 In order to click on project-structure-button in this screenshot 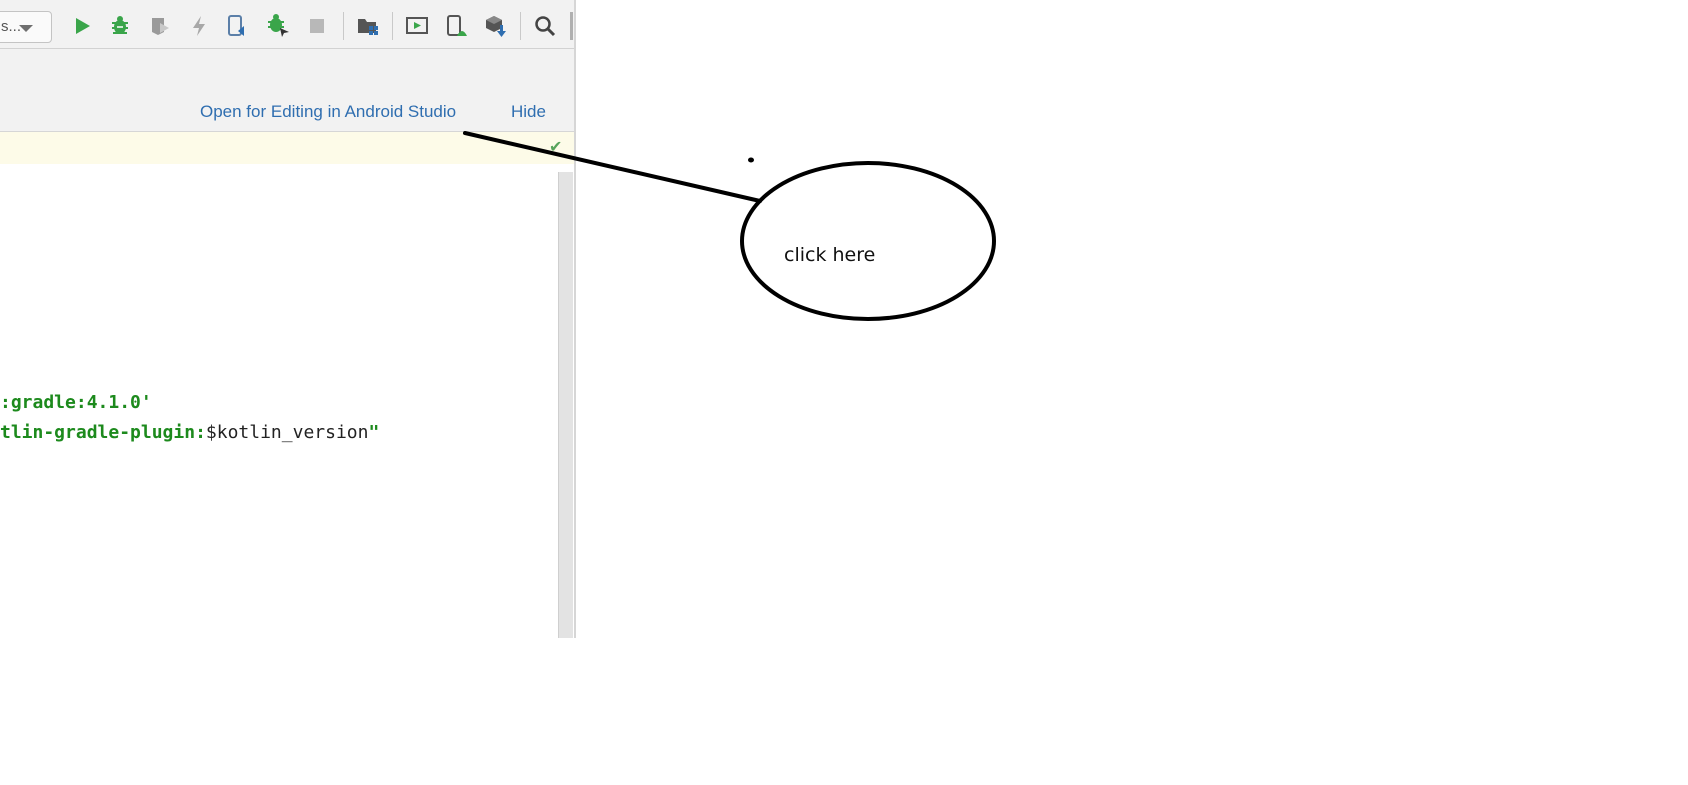, I will do `click(368, 26)`.